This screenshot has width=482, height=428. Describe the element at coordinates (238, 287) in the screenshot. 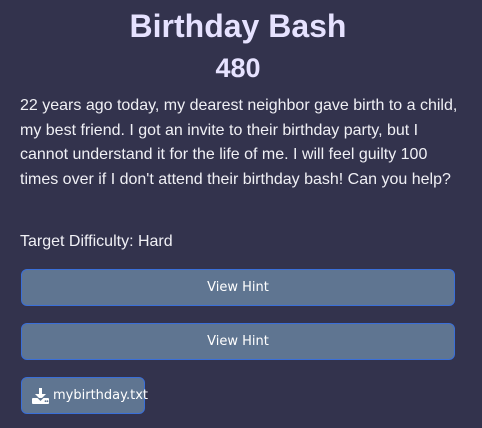

I see `view-hint-button-1: View Hint` at that location.